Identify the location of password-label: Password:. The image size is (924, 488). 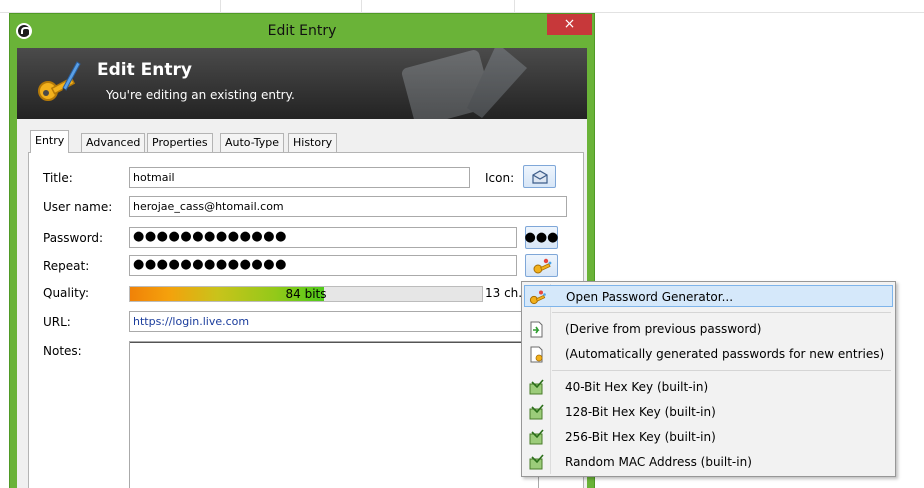
(73, 238).